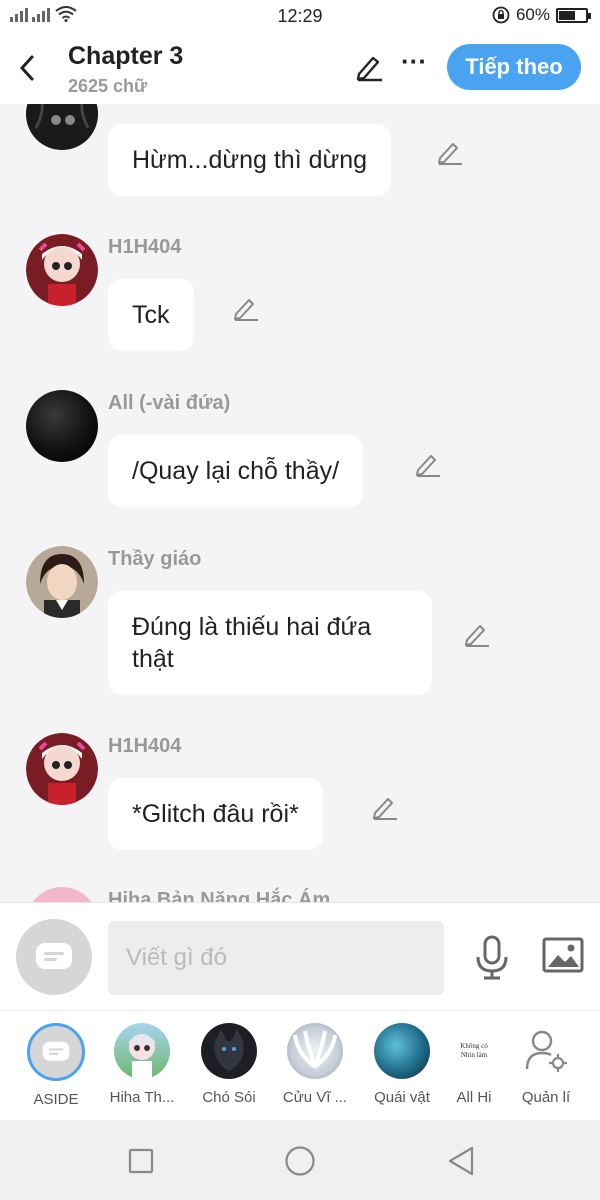 This screenshot has width=600, height=1200. I want to click on message-bubble: /Quay lại chỗ thầy/, so click(236, 471).